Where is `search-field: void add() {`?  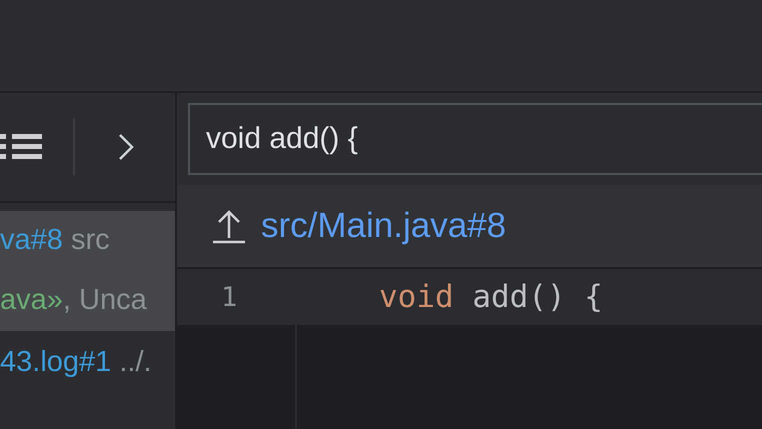
search-field: void add() { is located at coordinates (475, 139).